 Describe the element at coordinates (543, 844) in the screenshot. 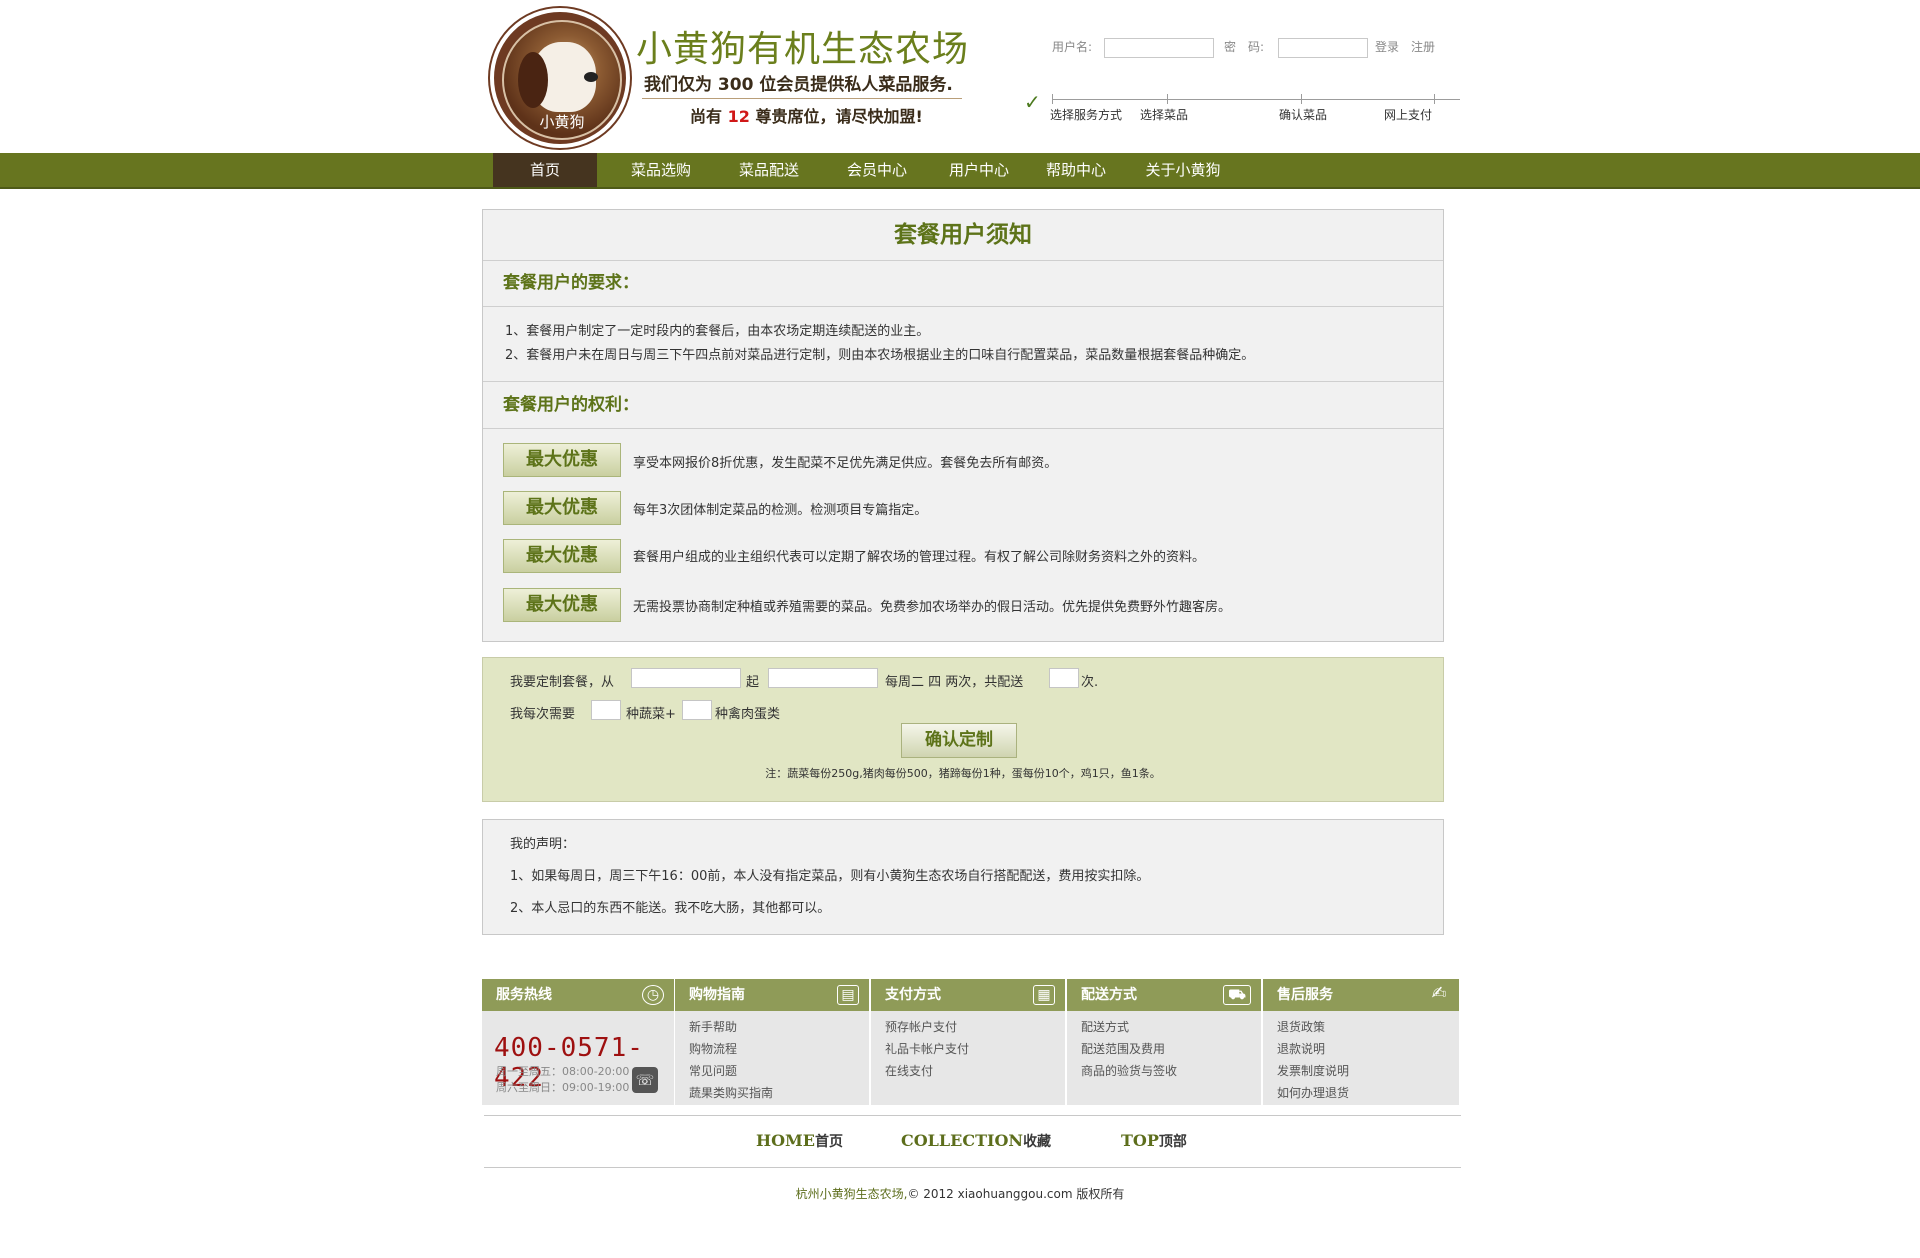

I see `declaration-heading: 我的声明：` at that location.